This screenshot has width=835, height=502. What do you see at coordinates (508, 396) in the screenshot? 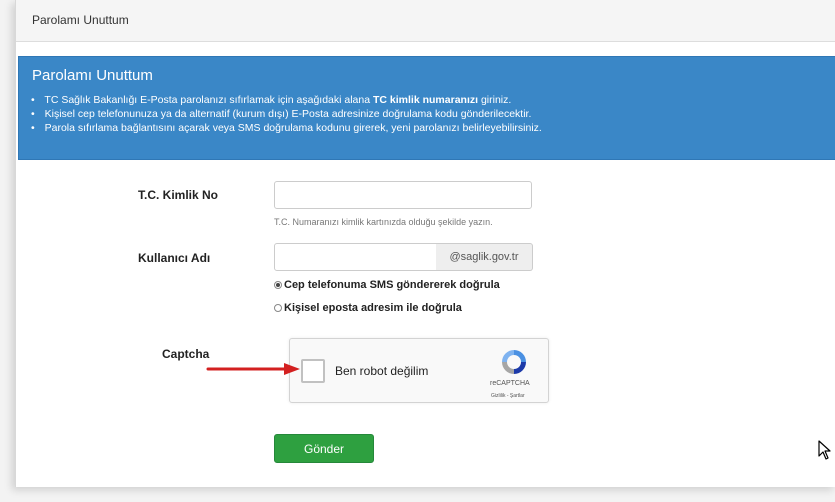
I see `recaptcha-links: Gizlilik - Şartlar` at bounding box center [508, 396].